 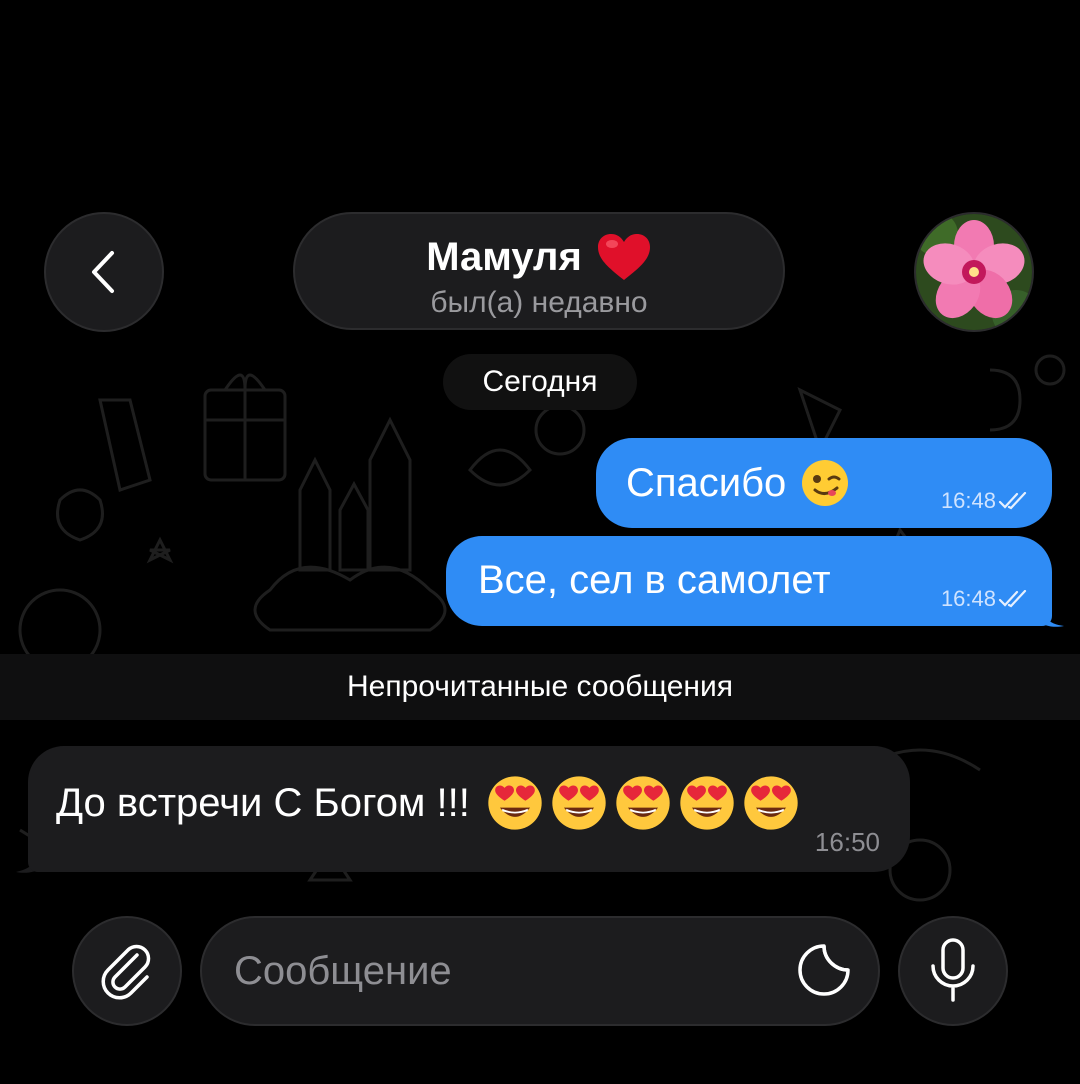 I want to click on unread-messages-divider: Непрочитанные сообщения, so click(x=540, y=687).